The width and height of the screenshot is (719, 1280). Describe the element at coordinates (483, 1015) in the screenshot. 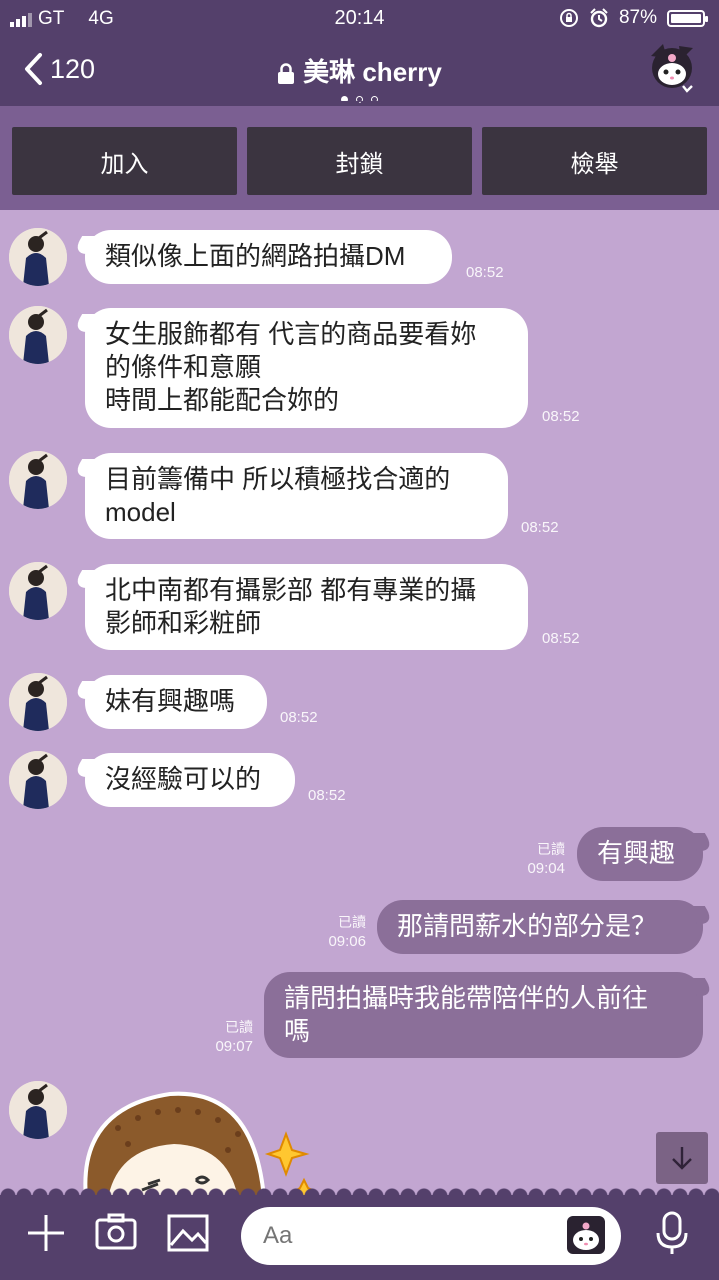

I see `message-bubble: 請問拍攝時我能帶陪伴的人前往 嗎` at that location.